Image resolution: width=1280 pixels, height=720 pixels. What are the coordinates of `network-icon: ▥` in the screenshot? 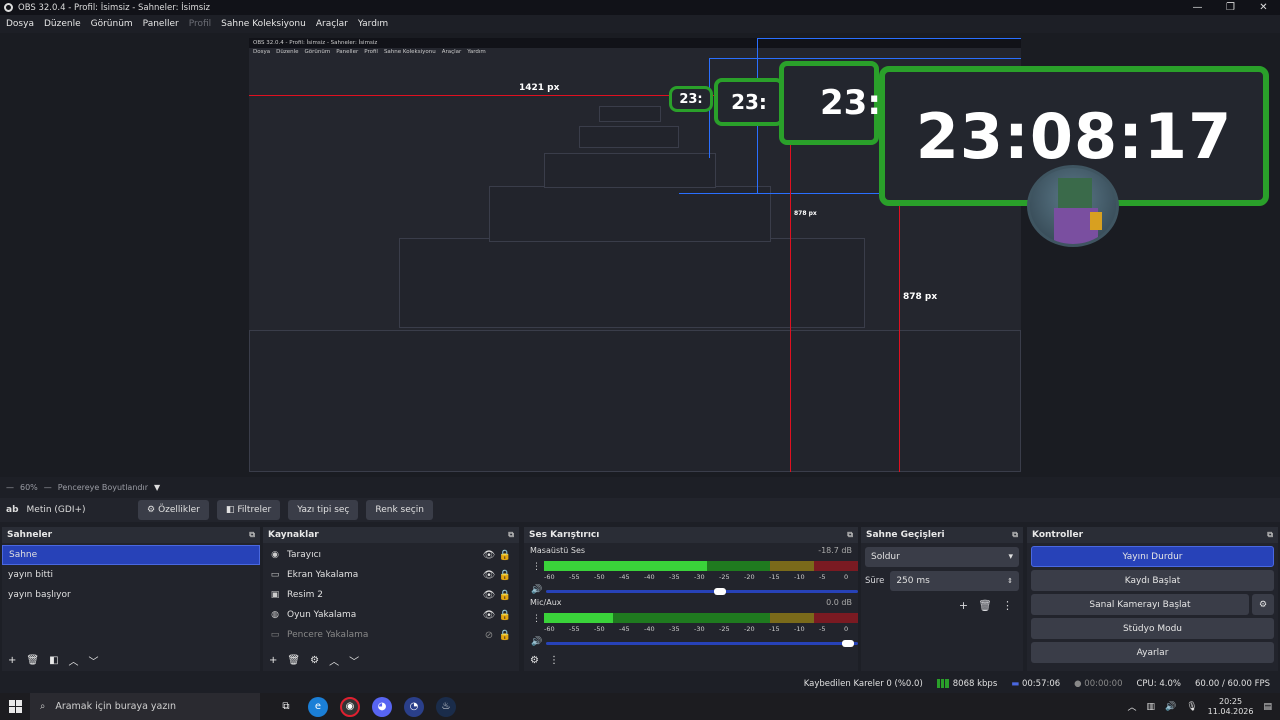 It's located at (1151, 707).